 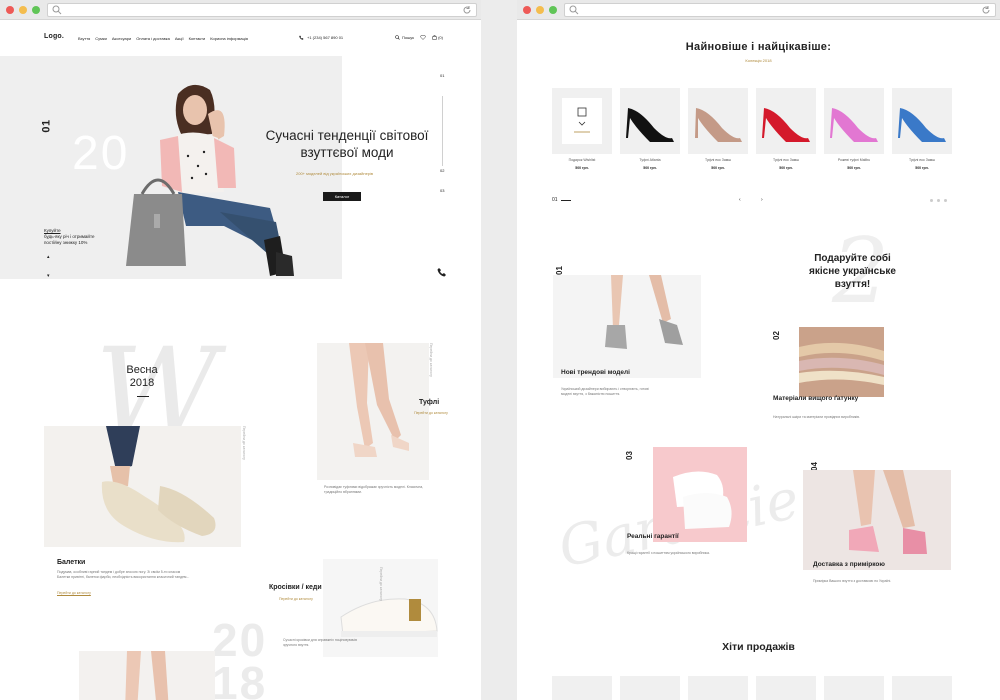 I want to click on section-title: Найновіше і найцікавіше:, so click(x=758, y=47).